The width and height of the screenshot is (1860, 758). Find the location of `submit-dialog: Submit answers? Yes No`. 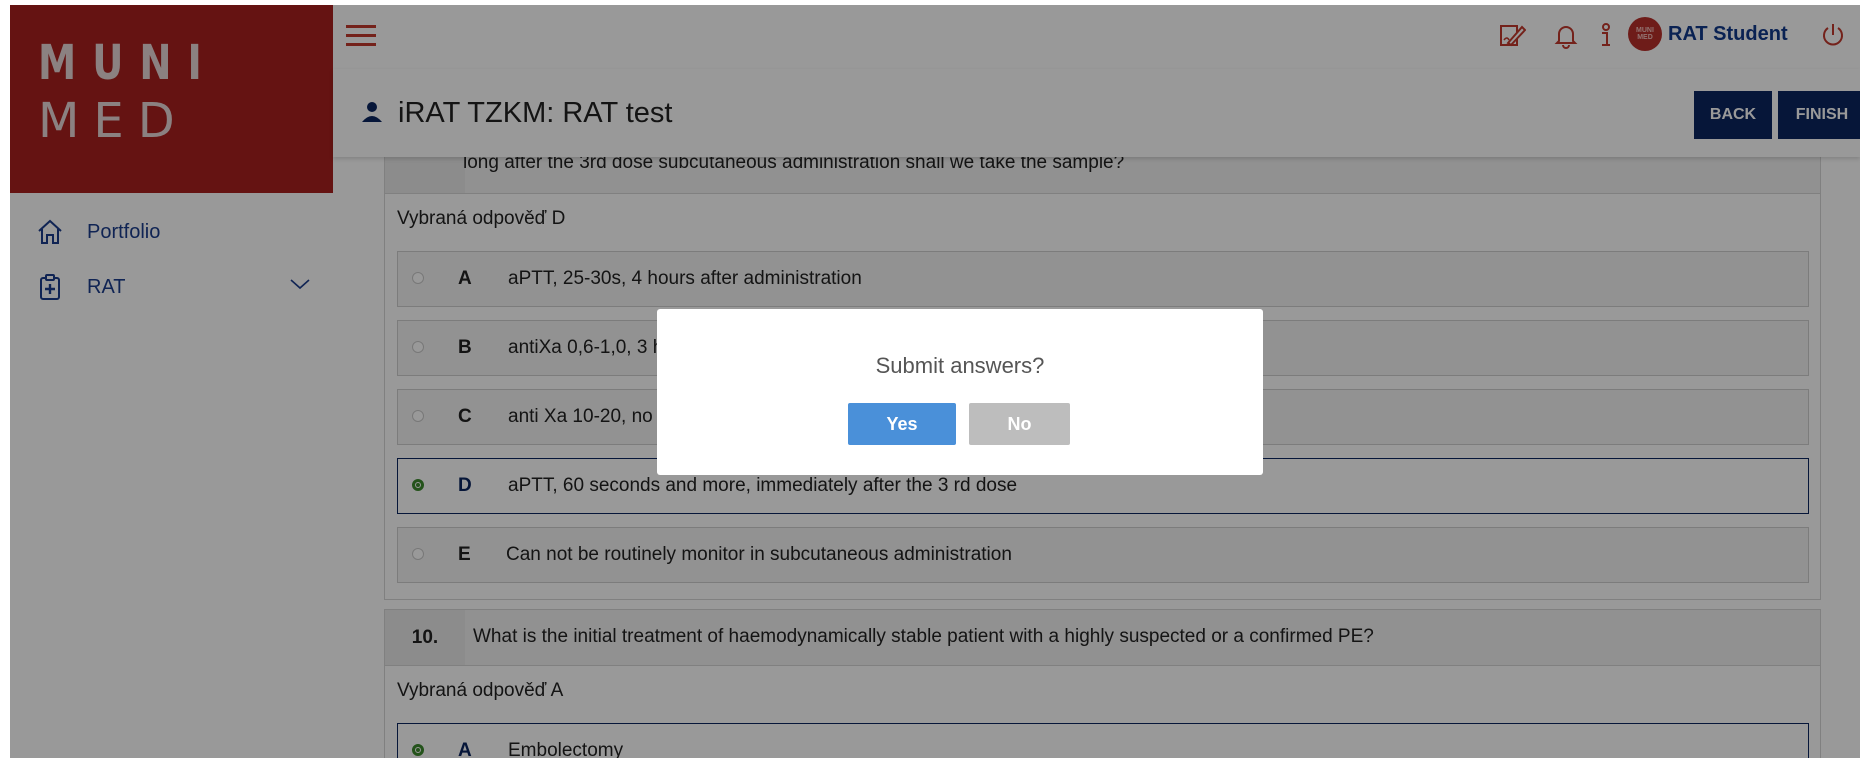

submit-dialog: Submit answers? Yes No is located at coordinates (960, 392).